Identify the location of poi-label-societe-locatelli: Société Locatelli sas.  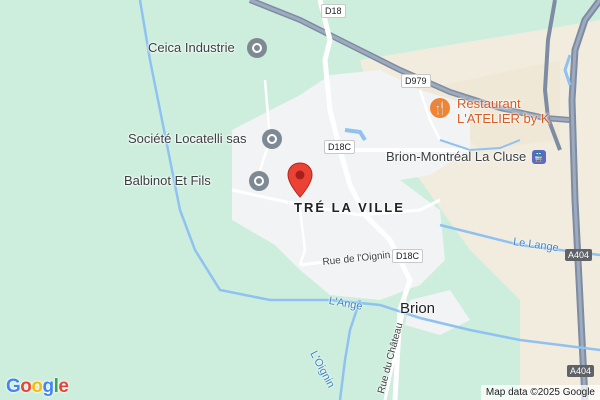
(187, 138).